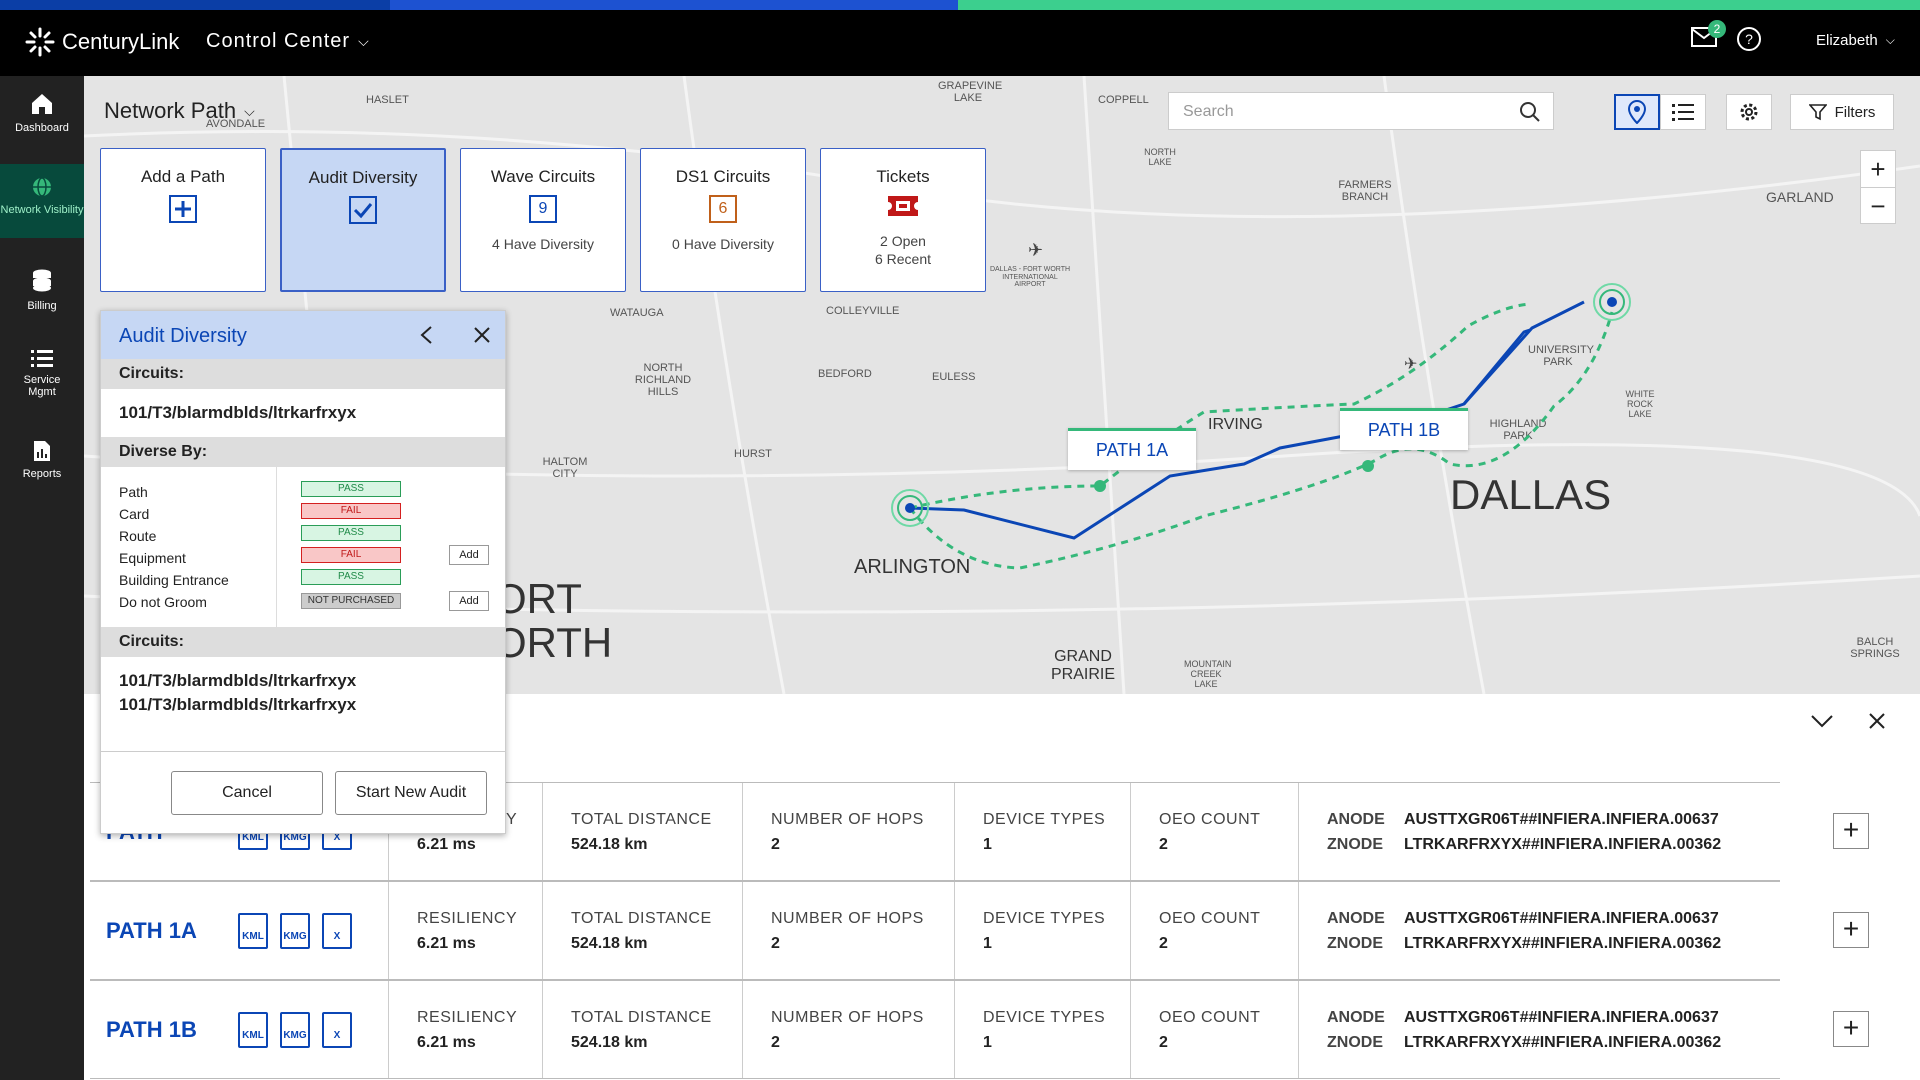 The image size is (1920, 1080). I want to click on cell-label: NUMBER OF HOPS, so click(847, 1017).